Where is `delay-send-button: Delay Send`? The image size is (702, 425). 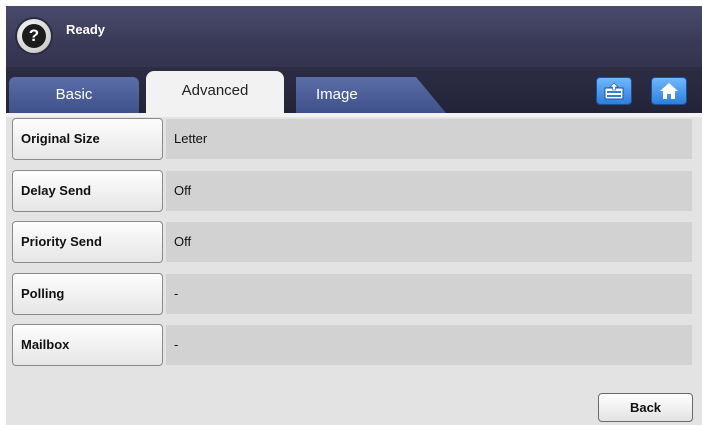
delay-send-button: Delay Send is located at coordinates (87, 191).